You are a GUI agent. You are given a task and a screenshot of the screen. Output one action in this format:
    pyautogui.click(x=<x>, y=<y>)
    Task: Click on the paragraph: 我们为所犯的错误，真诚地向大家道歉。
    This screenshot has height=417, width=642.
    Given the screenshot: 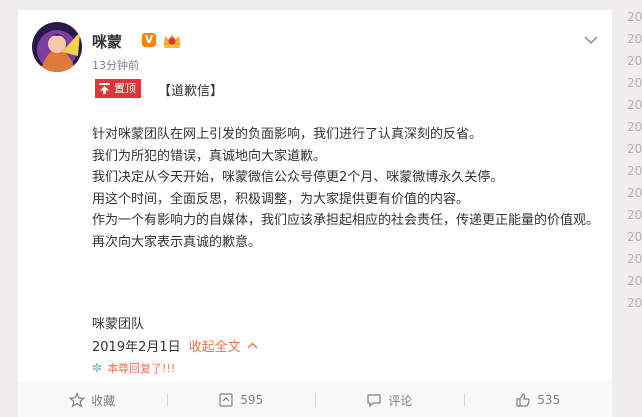 What is the action you would take?
    pyautogui.click(x=209, y=156)
    